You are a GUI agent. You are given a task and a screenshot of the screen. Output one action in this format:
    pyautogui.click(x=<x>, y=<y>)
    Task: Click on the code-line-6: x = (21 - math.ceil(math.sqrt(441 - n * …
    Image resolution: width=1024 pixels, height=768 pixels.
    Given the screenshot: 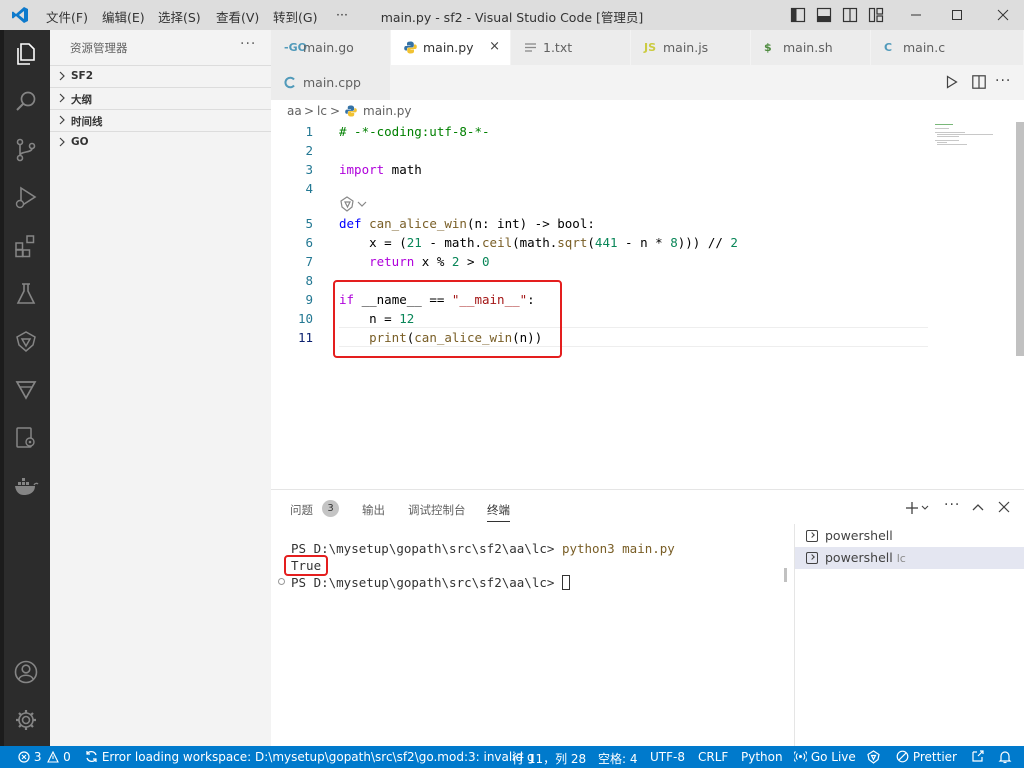 What is the action you would take?
    pyautogui.click(x=538, y=242)
    